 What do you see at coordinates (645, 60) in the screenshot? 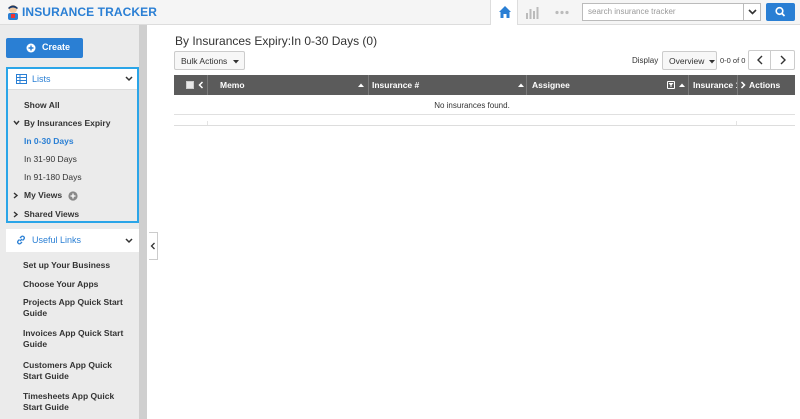
I see `display-label: Display` at bounding box center [645, 60].